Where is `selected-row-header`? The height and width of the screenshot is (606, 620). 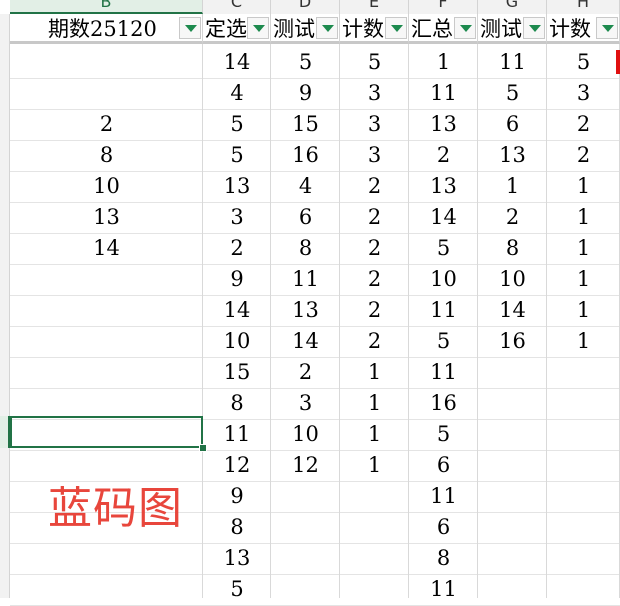 selected-row-header is located at coordinates (5, 432).